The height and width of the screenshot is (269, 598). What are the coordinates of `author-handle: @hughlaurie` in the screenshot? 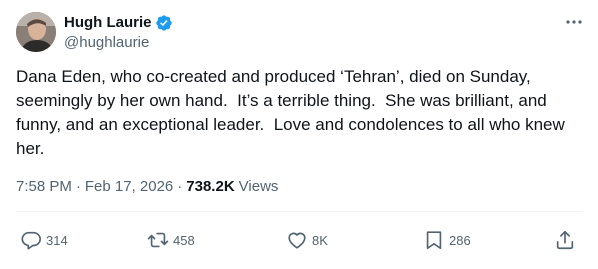 It's located at (106, 43).